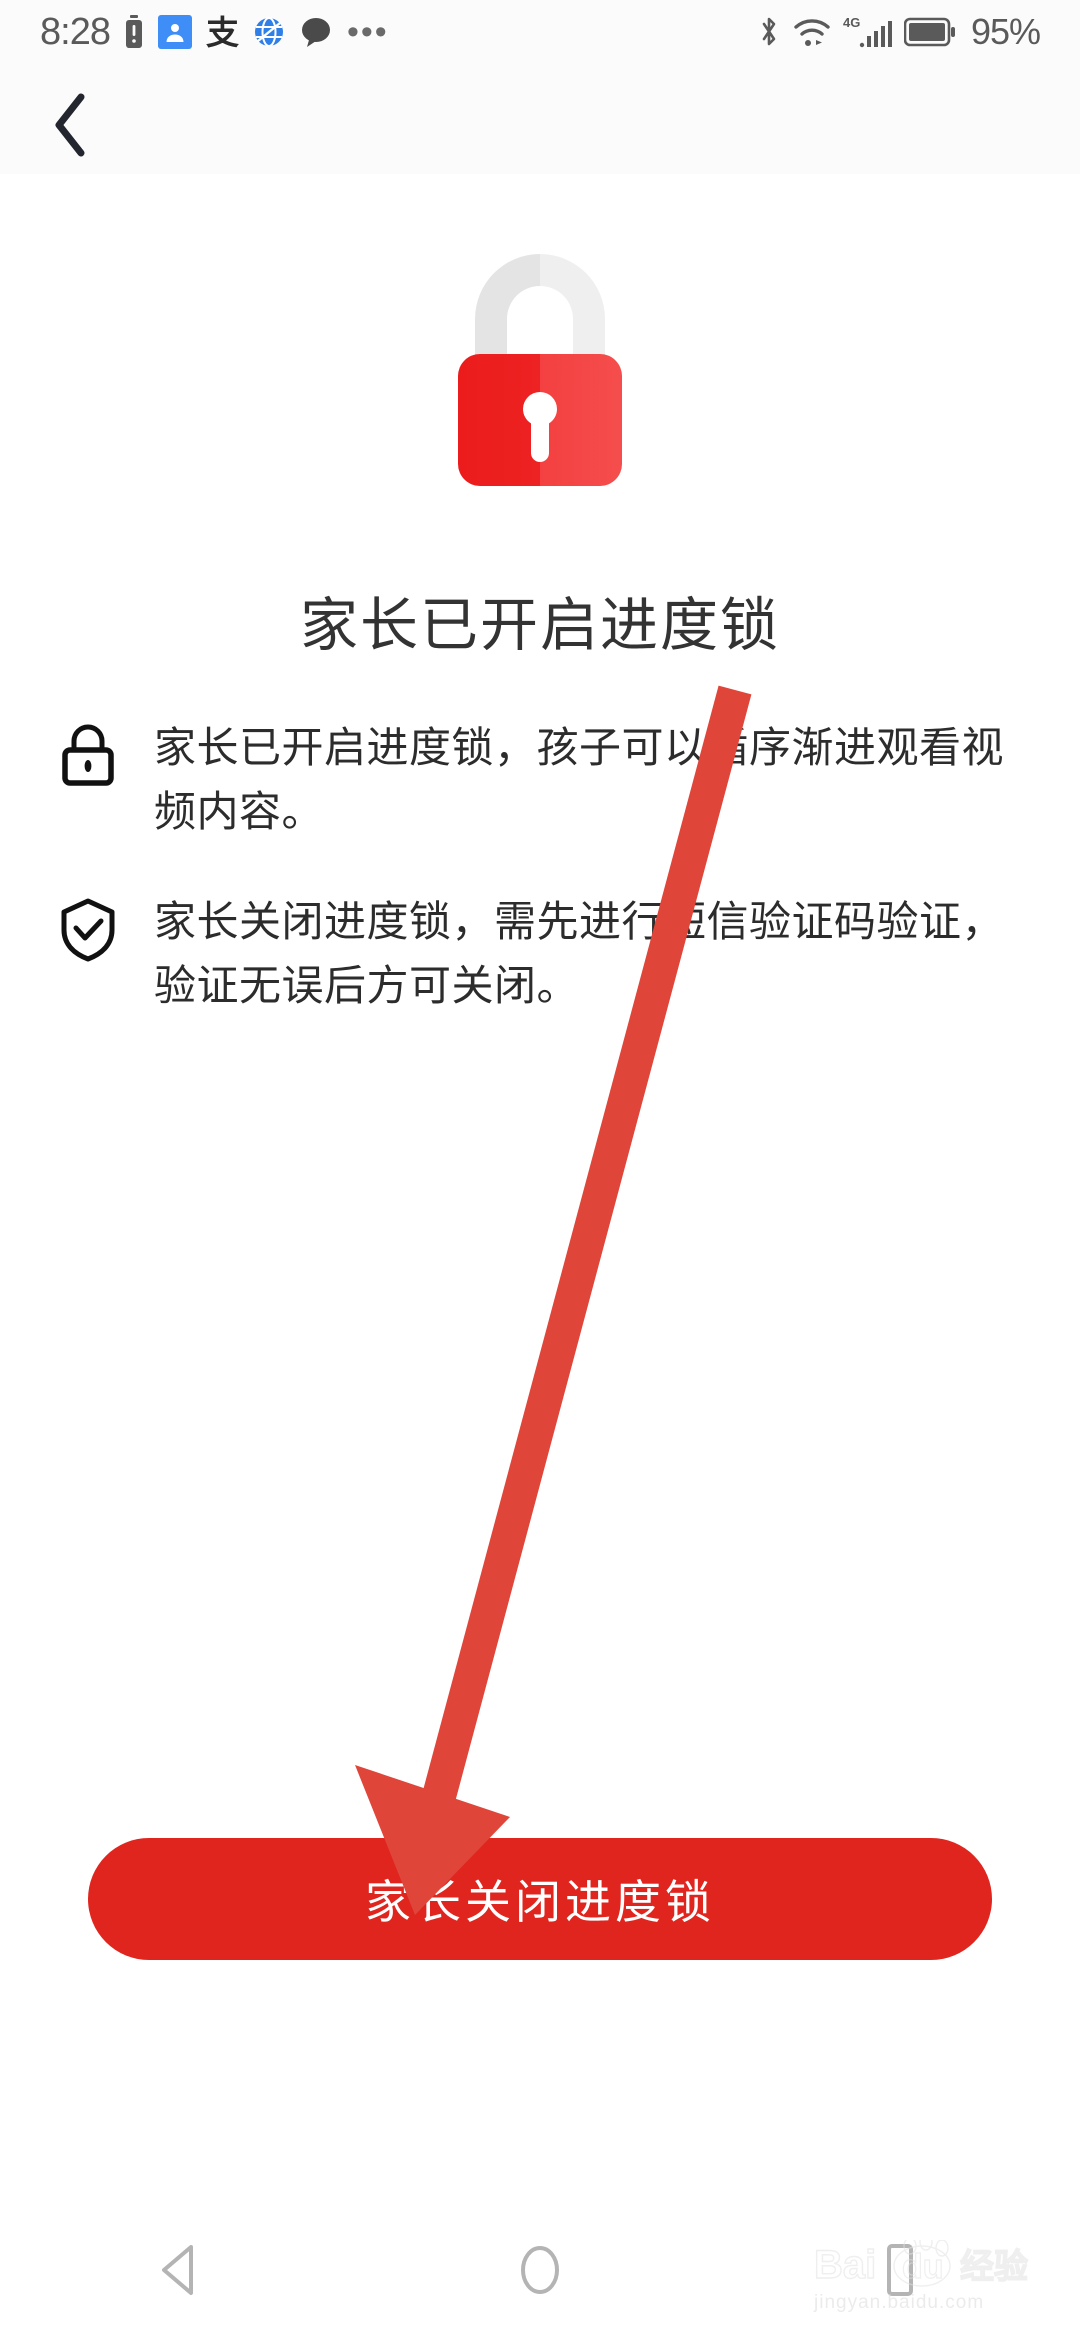  What do you see at coordinates (579, 953) in the screenshot?
I see `info-item-text: 家长关闭进度锁，需先进行短信验证码验证，验证无误后方可关闭。` at bounding box center [579, 953].